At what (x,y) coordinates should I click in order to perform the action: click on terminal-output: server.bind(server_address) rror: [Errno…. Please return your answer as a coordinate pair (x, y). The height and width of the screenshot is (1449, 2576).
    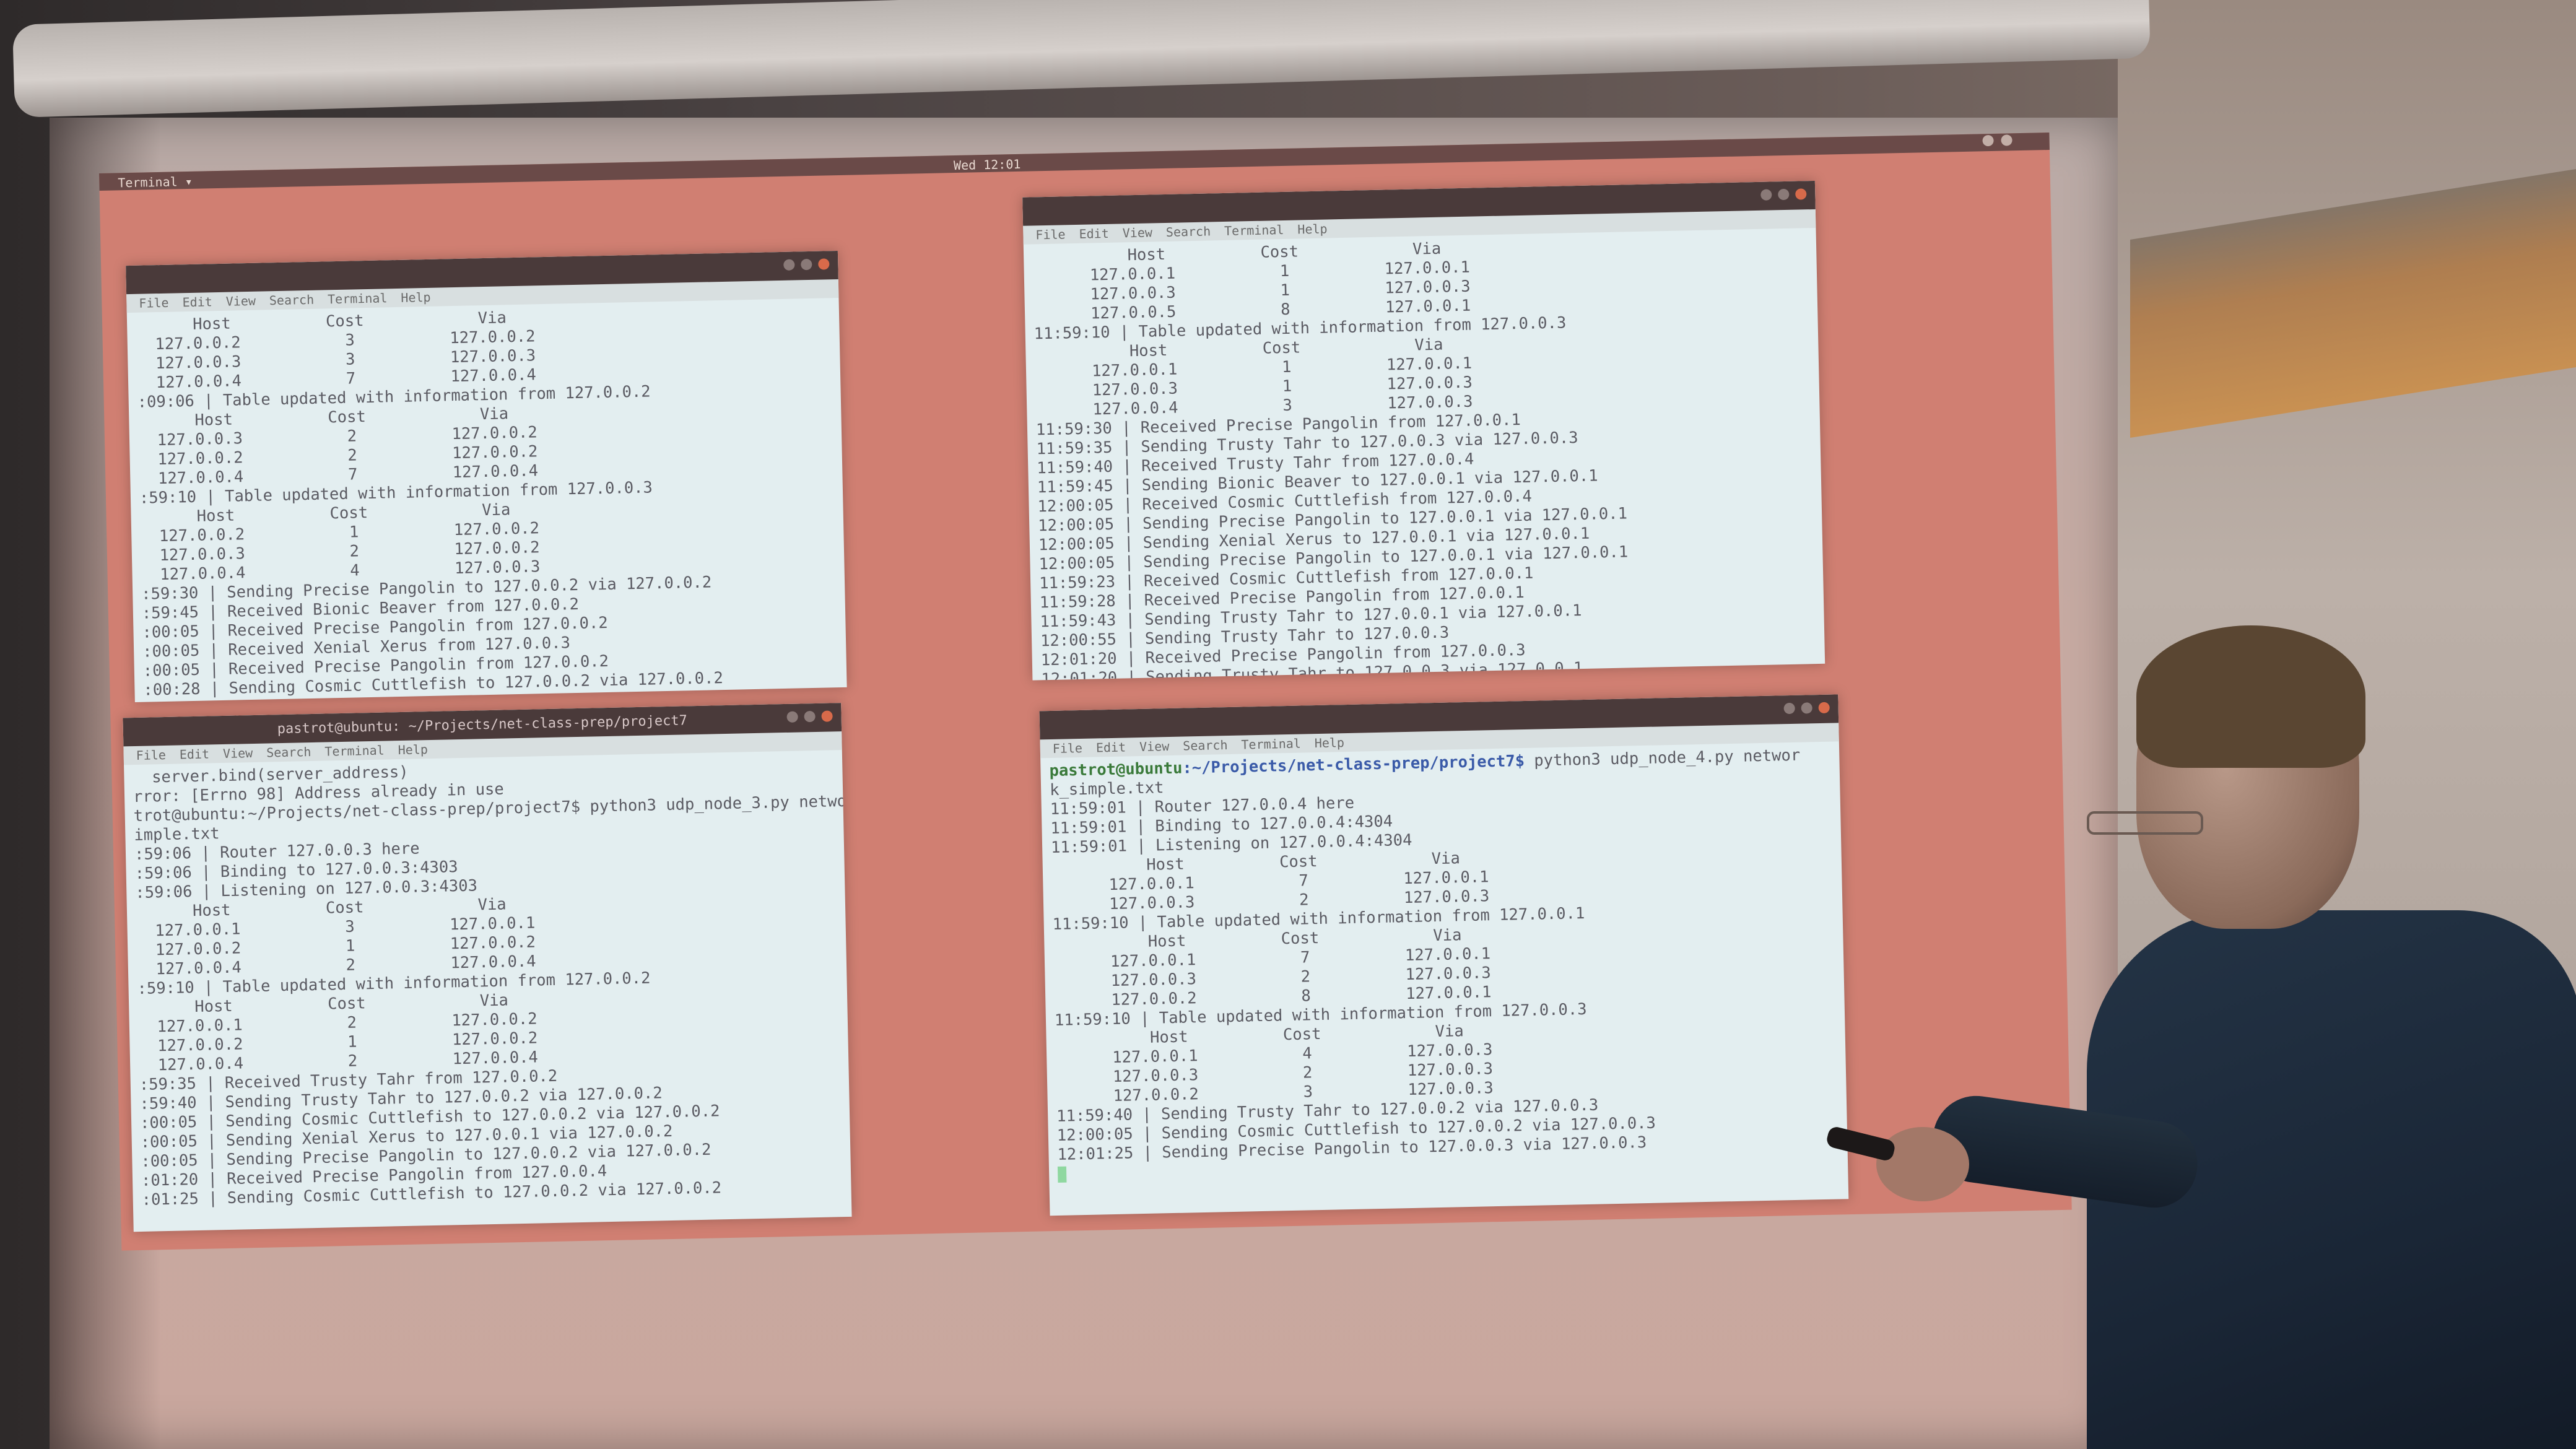
    Looking at the image, I should click on (488, 982).